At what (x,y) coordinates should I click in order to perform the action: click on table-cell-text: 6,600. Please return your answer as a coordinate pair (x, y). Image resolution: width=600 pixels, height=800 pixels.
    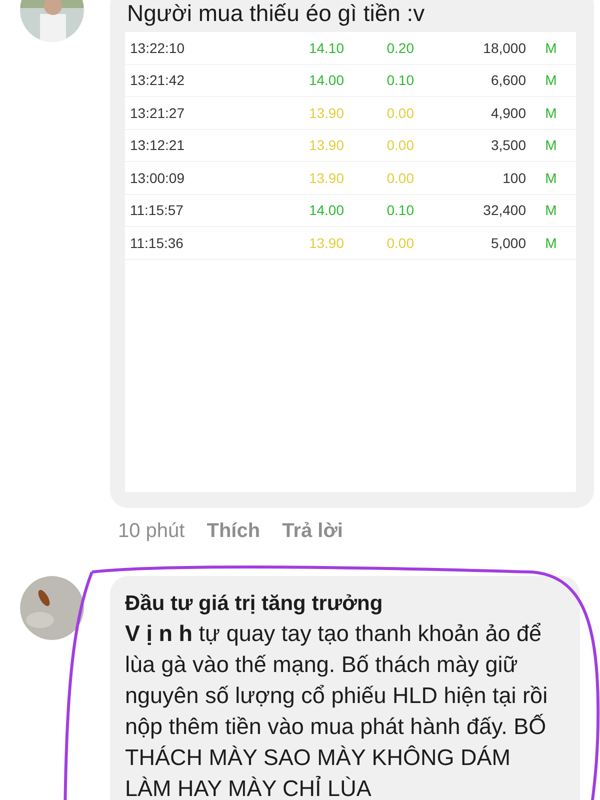
    Looking at the image, I should click on (508, 80).